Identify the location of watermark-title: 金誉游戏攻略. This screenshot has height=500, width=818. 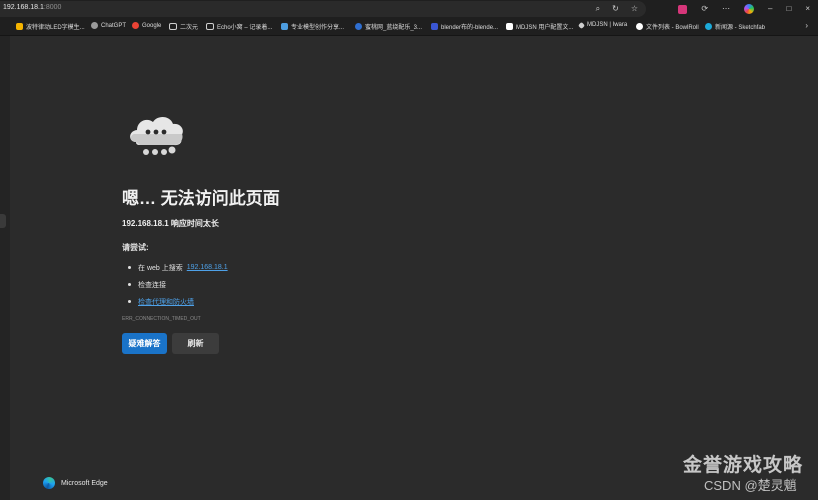
(743, 465).